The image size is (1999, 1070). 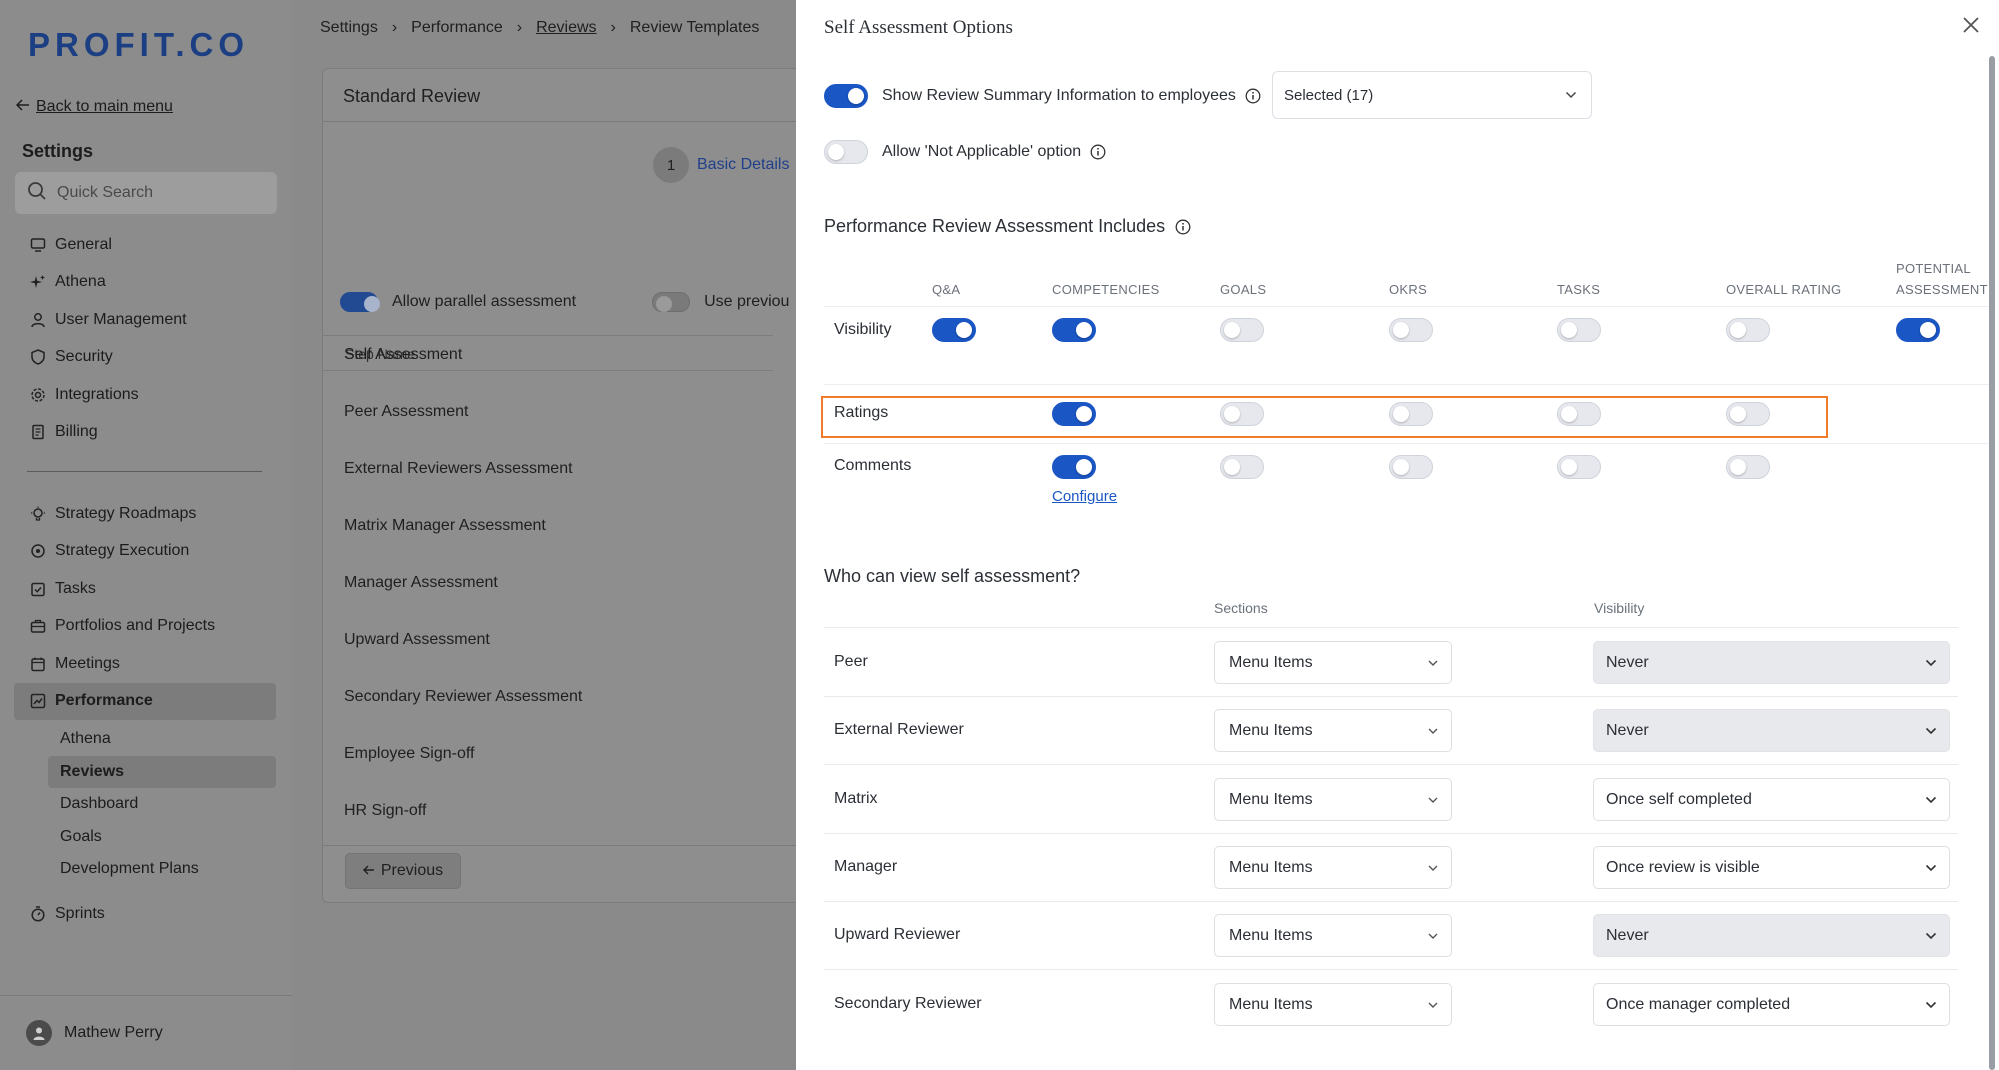 I want to click on list-item: Upward Assessment, so click(x=463, y=639).